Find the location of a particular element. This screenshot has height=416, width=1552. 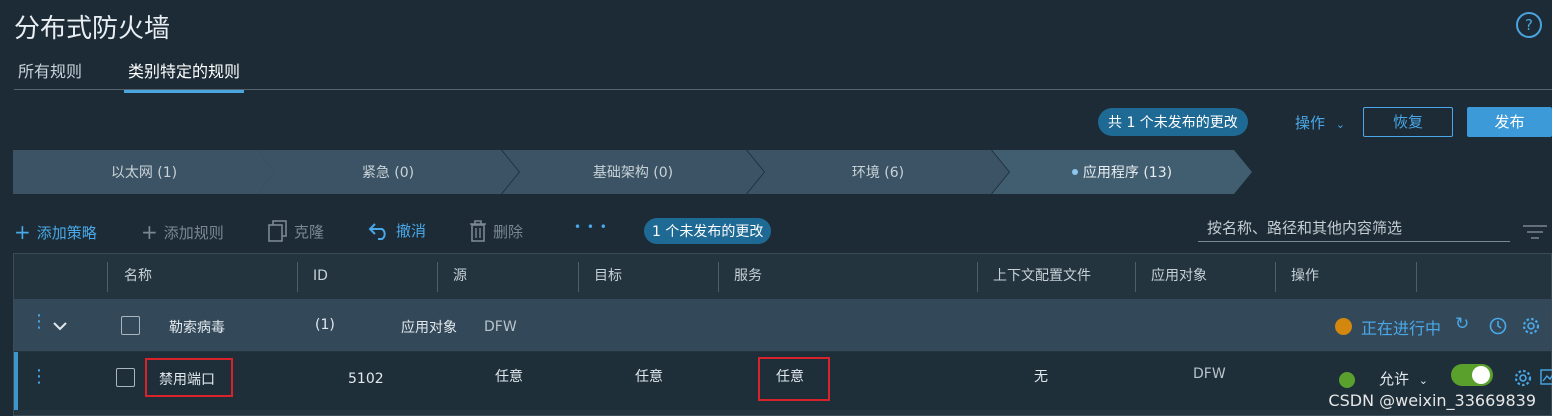

add-policy-button: + 添加策略 is located at coordinates (55, 232).